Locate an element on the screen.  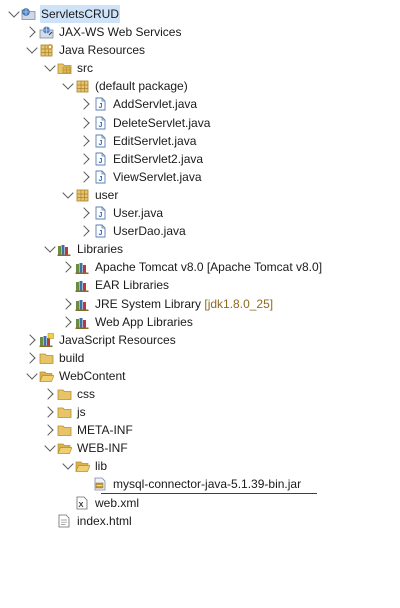
tree-node-js: js is located at coordinates (200, 412).